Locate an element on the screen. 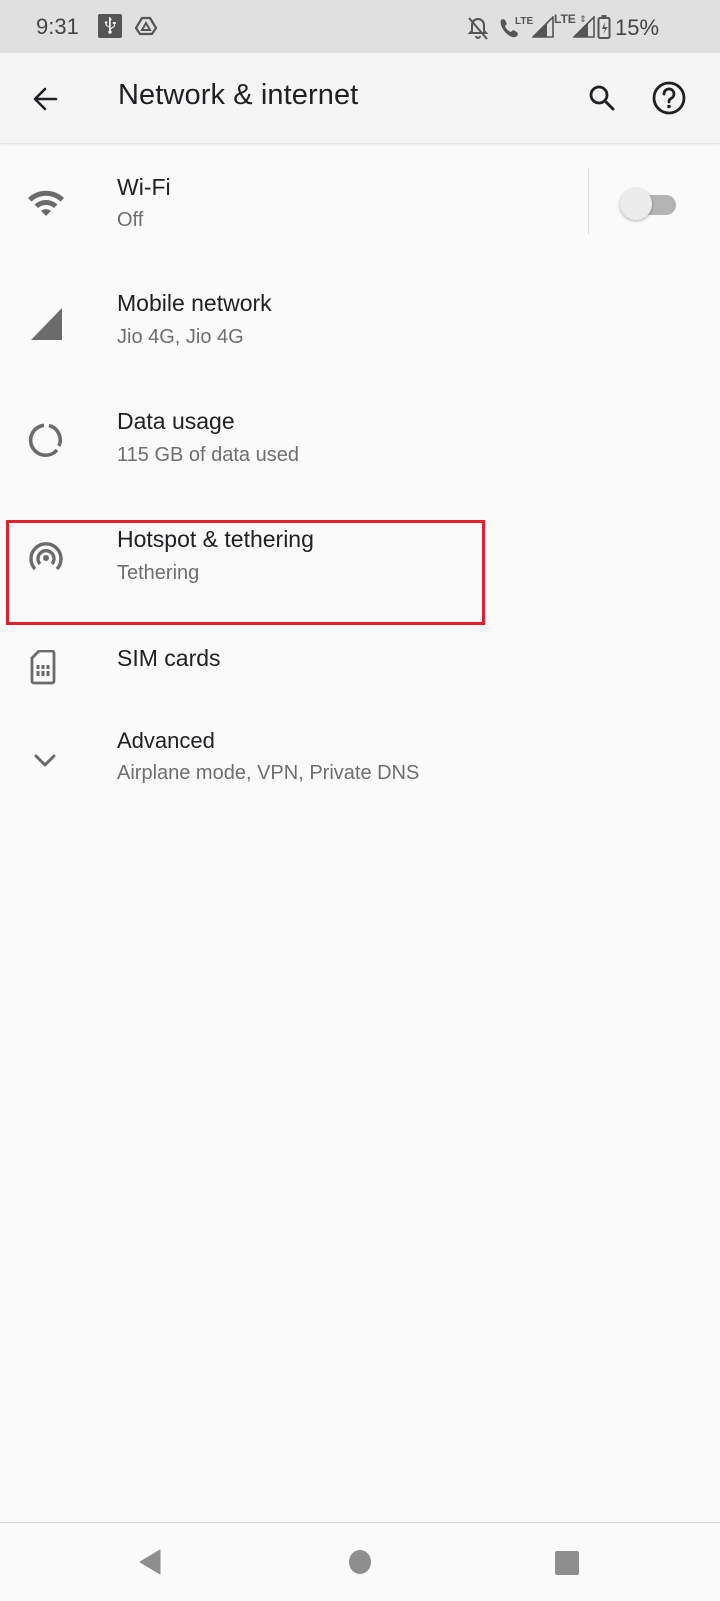  app-bar: Network & internet is located at coordinates (360, 98).